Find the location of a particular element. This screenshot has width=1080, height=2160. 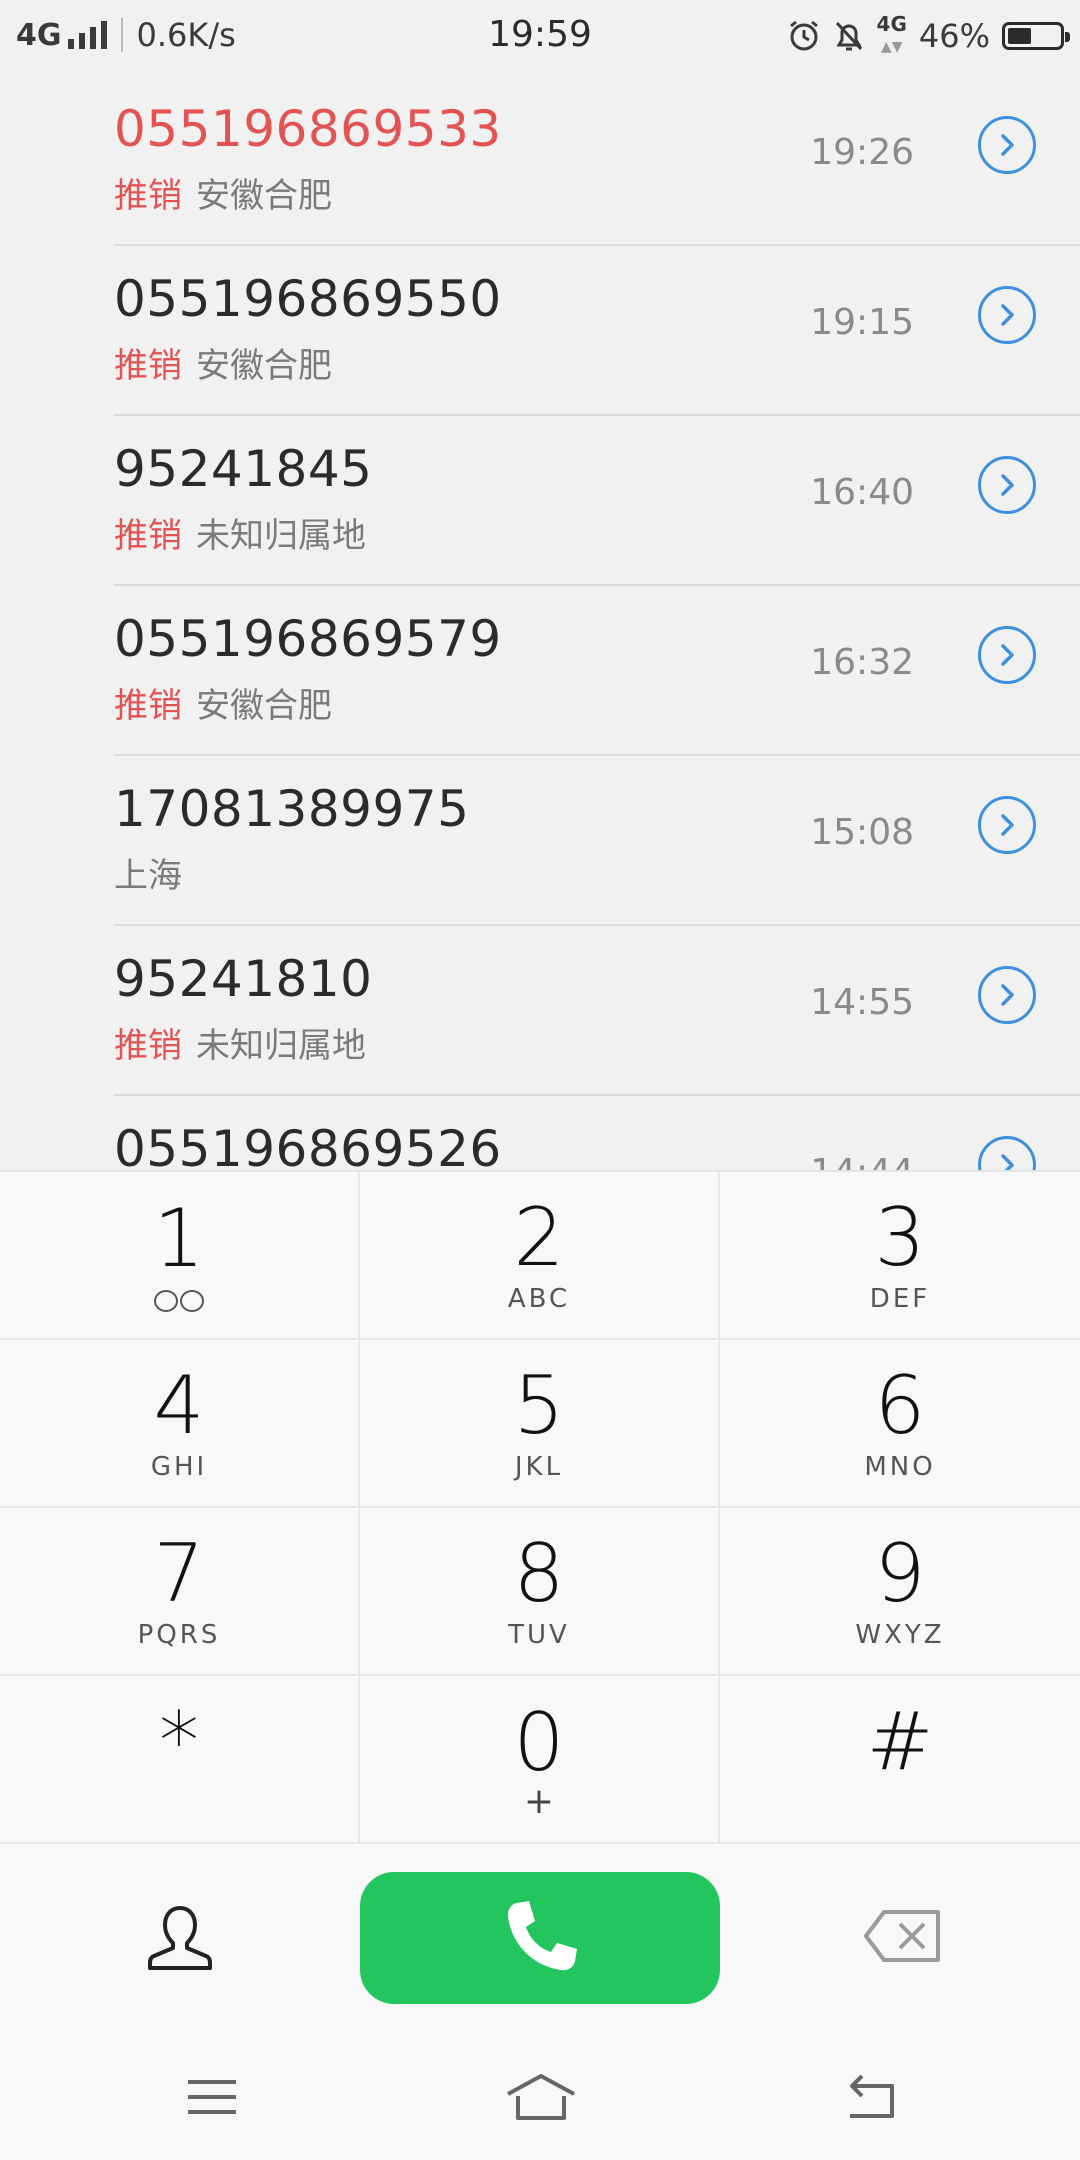

call-time: 16:40 is located at coordinates (862, 492).